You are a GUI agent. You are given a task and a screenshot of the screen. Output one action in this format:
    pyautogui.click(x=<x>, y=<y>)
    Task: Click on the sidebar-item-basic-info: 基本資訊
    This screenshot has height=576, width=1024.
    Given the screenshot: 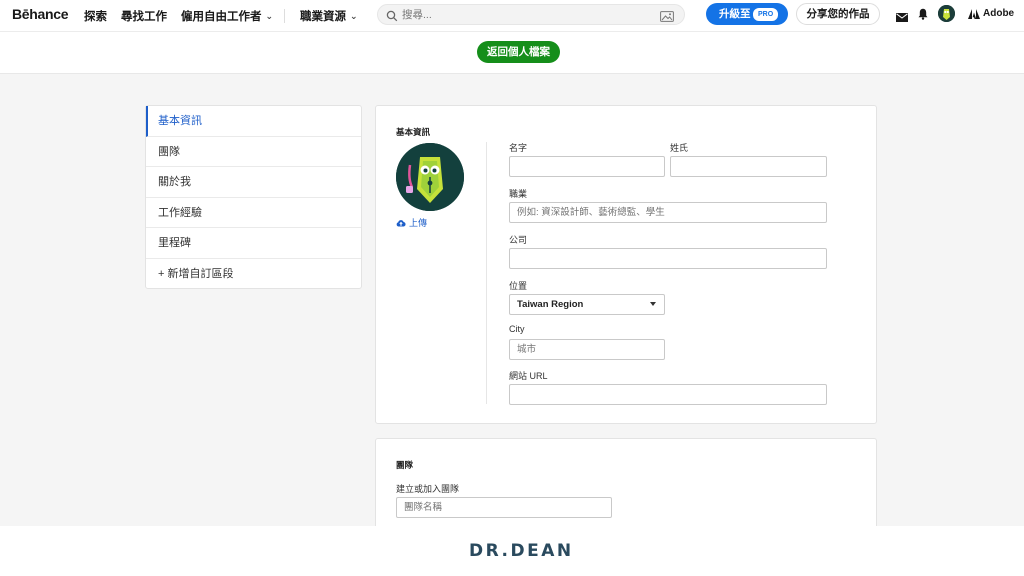 What is the action you would take?
    pyautogui.click(x=253, y=121)
    